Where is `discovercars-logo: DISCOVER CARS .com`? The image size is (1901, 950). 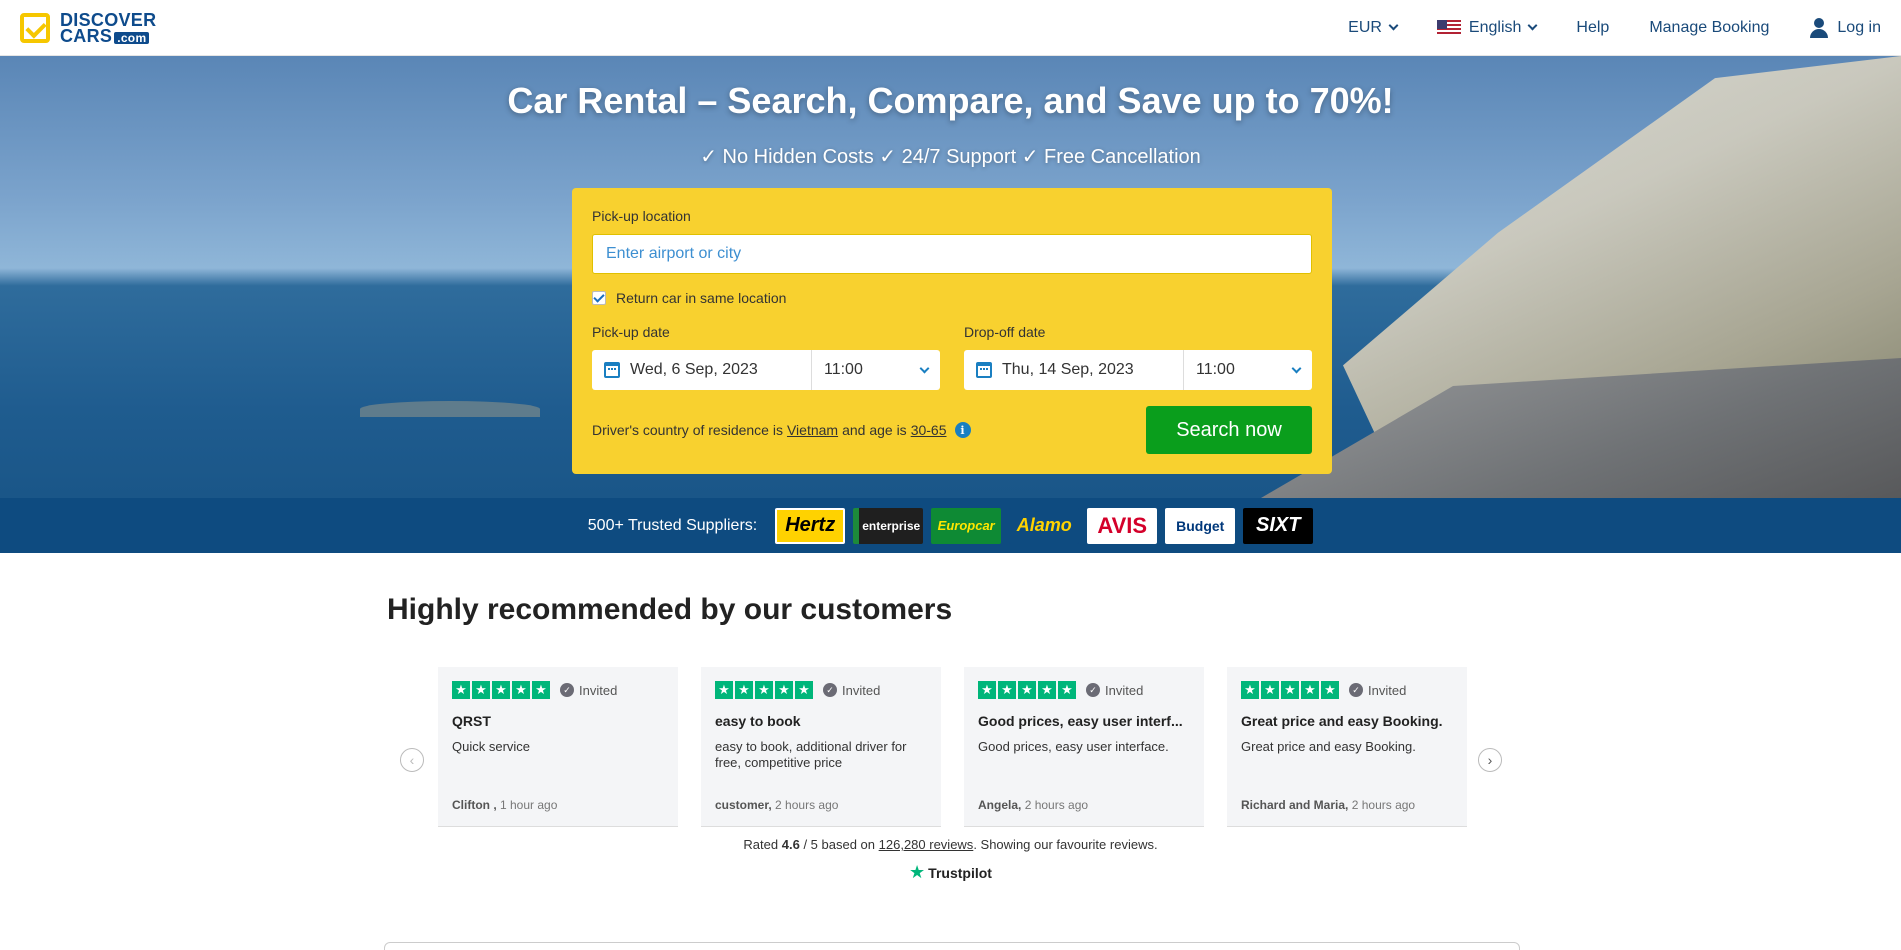
discovercars-logo: DISCOVER CARS .com is located at coordinates (88, 28).